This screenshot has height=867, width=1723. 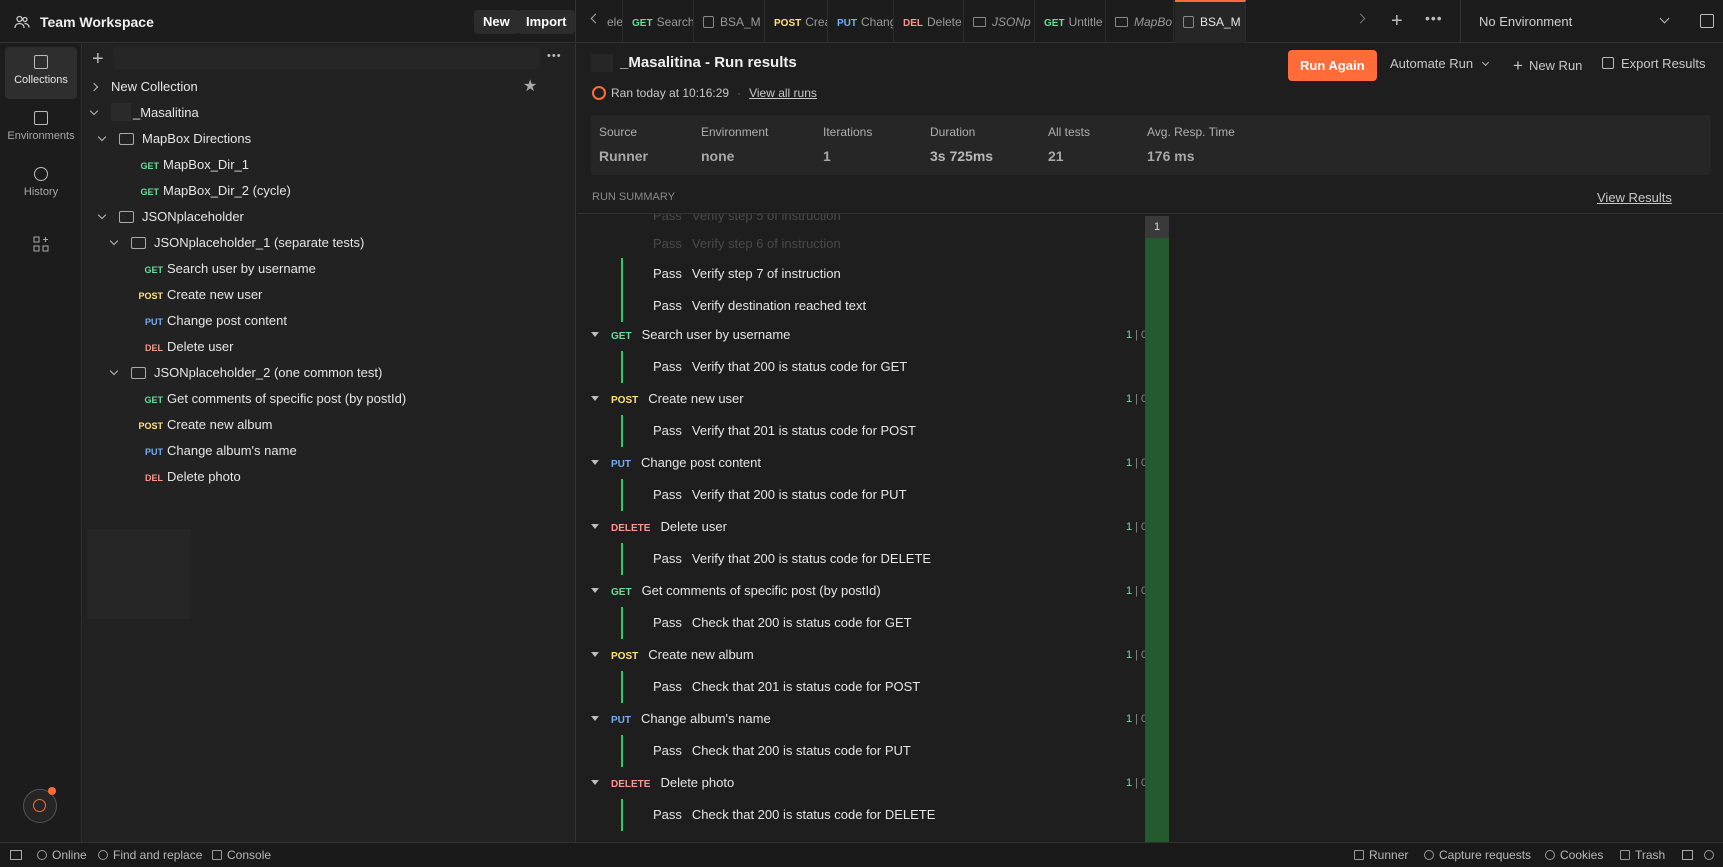 I want to click on tab-item: GET Search, so click(x=659, y=21).